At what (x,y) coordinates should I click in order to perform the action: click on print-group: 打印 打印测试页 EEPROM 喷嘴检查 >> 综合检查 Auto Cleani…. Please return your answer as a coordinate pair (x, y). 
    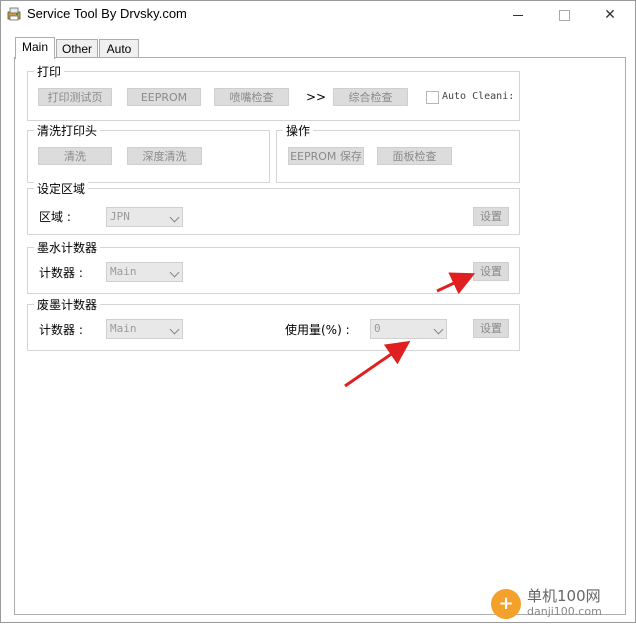
    Looking at the image, I should click on (273, 92).